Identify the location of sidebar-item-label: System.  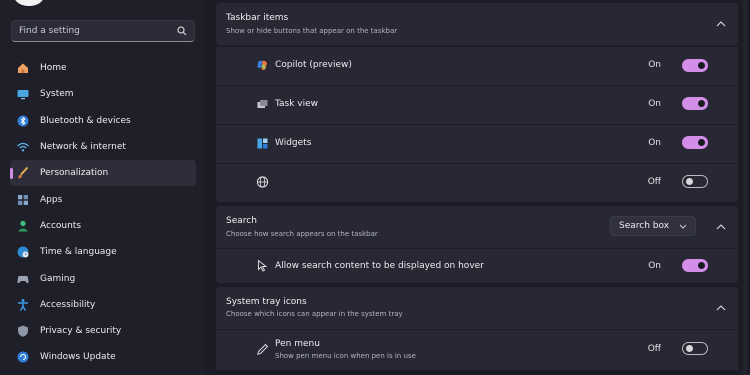
(57, 94).